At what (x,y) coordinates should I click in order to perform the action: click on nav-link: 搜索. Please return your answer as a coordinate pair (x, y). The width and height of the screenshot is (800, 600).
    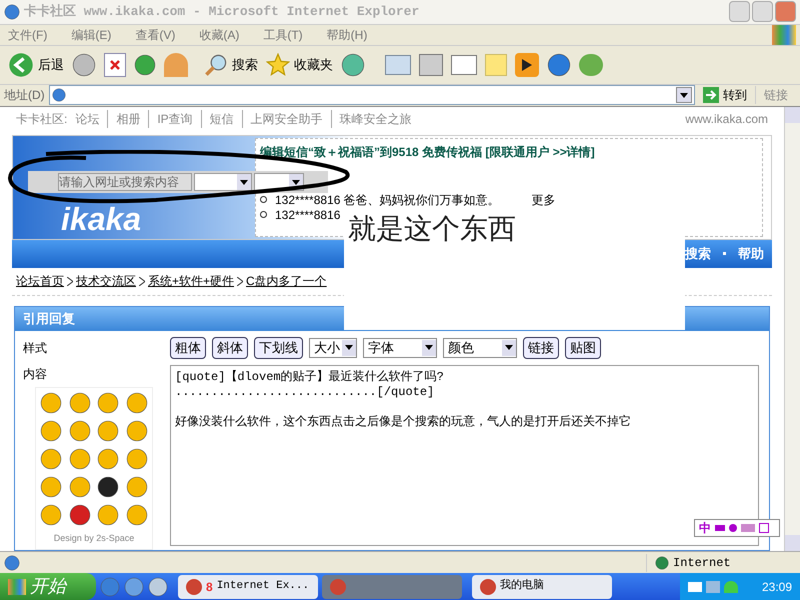
    Looking at the image, I should click on (698, 254).